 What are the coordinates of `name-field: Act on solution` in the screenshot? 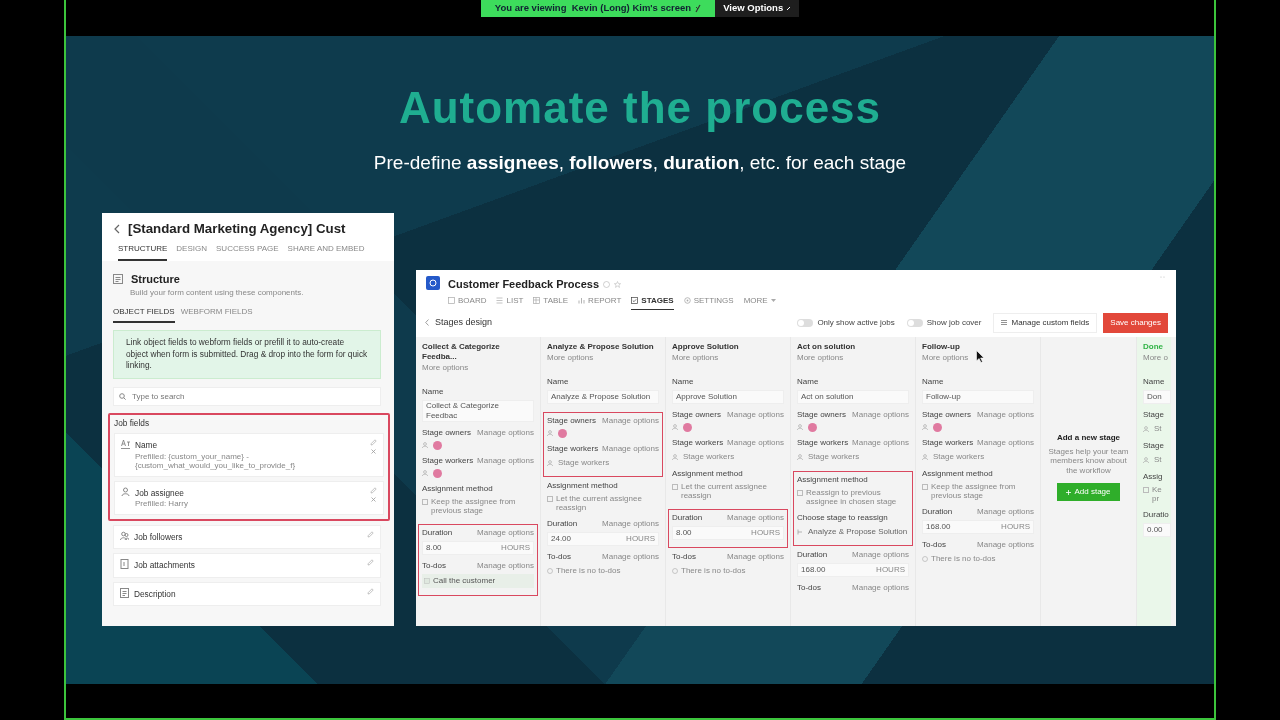 It's located at (853, 396).